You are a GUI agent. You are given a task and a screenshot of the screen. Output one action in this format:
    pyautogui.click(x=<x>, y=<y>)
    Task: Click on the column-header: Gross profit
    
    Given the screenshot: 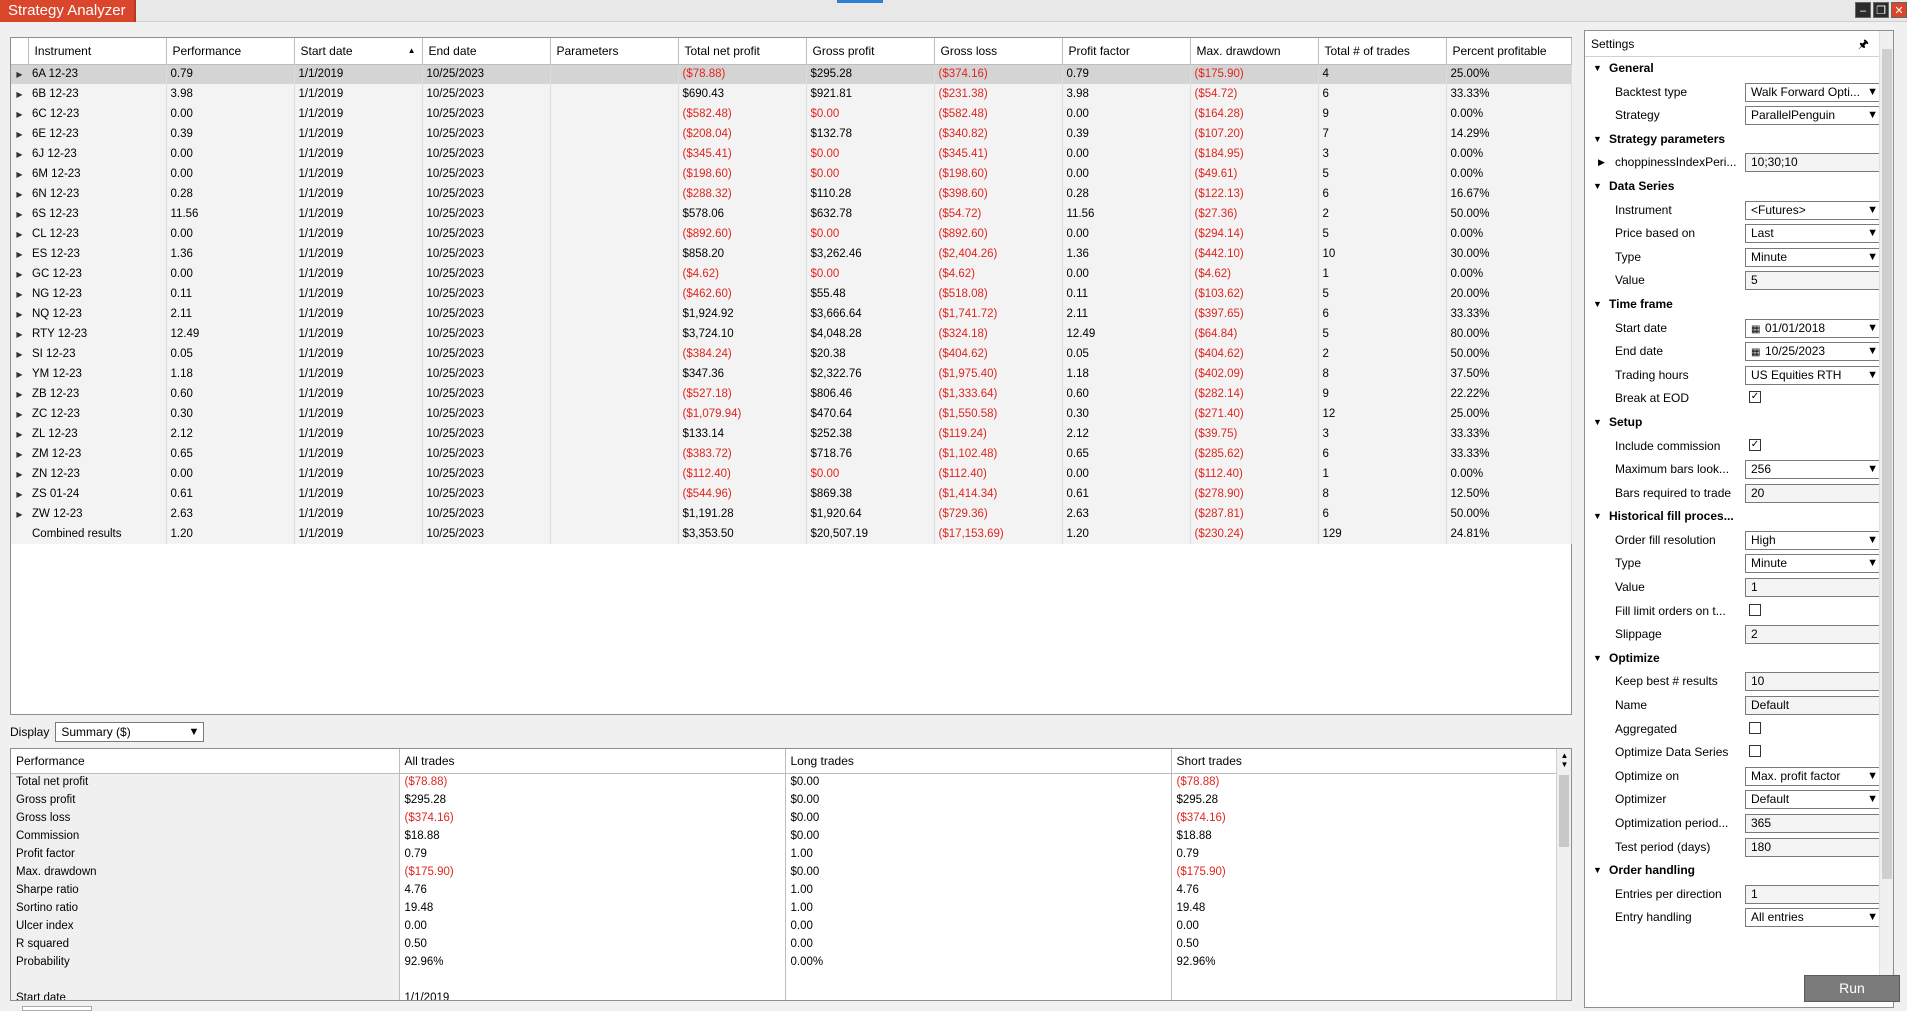 What is the action you would take?
    pyautogui.click(x=870, y=51)
    